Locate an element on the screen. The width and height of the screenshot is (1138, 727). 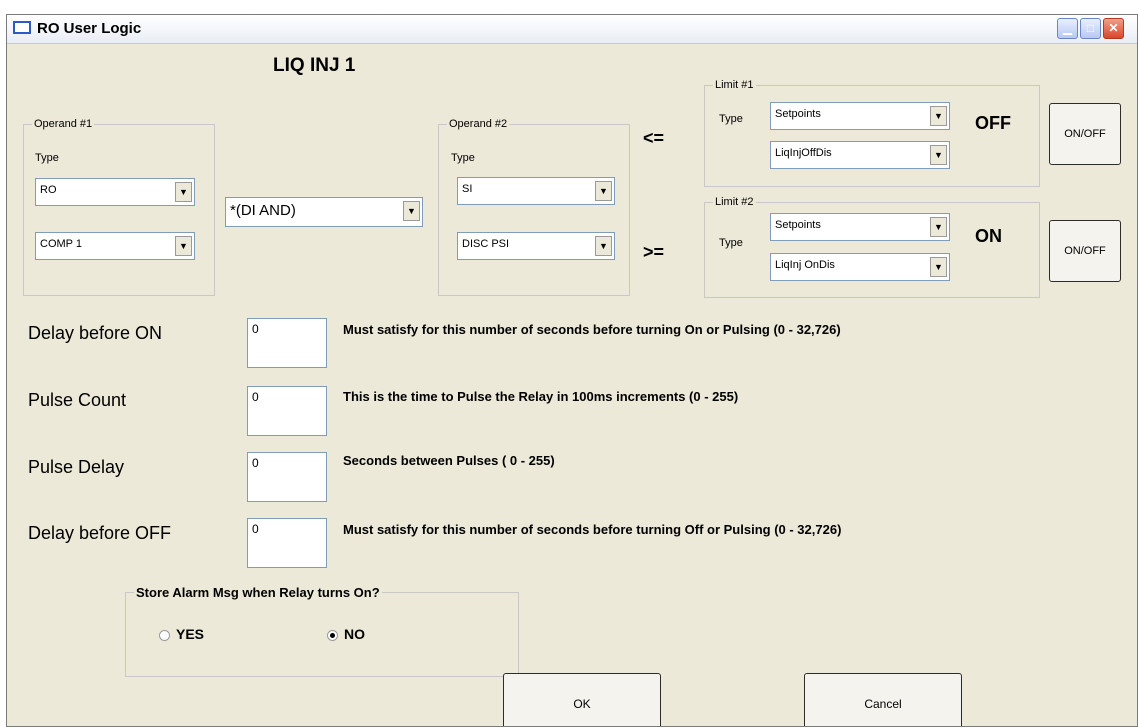
delay-off-label: Delay before OFF is located at coordinates (100, 533).